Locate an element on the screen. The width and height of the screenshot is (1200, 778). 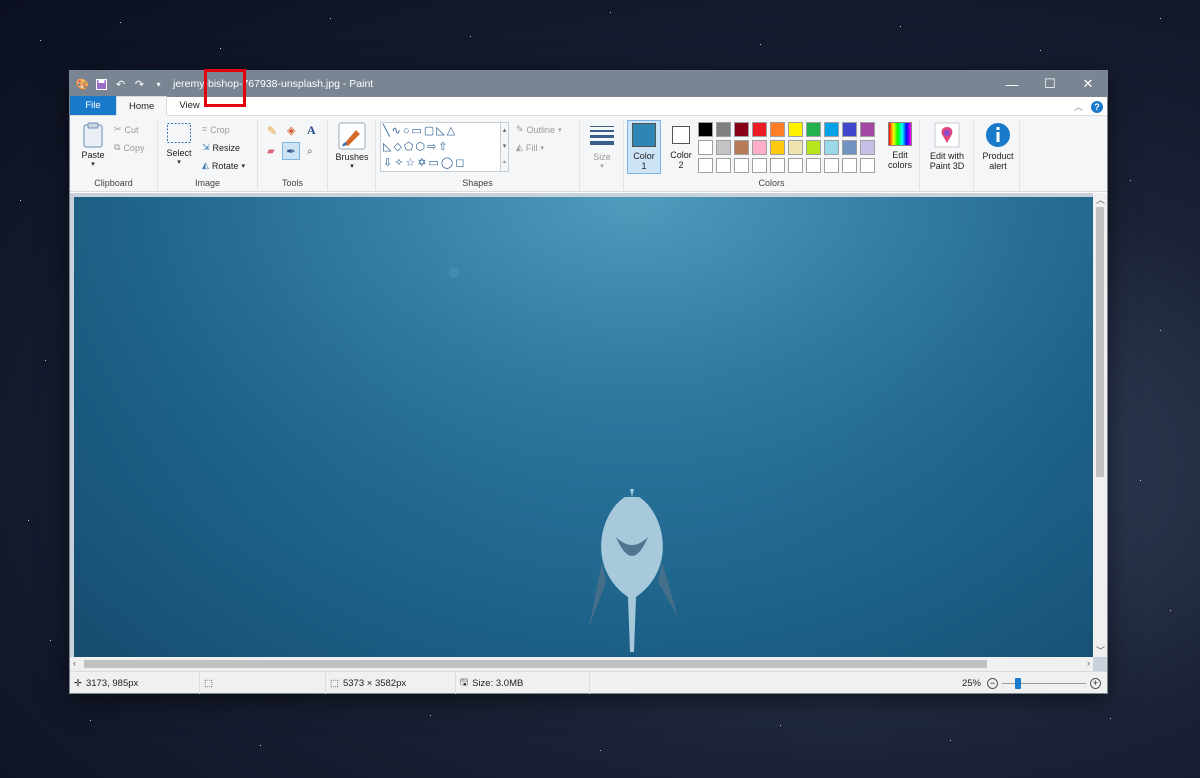
tab-file: File is located at coordinates (93, 105).